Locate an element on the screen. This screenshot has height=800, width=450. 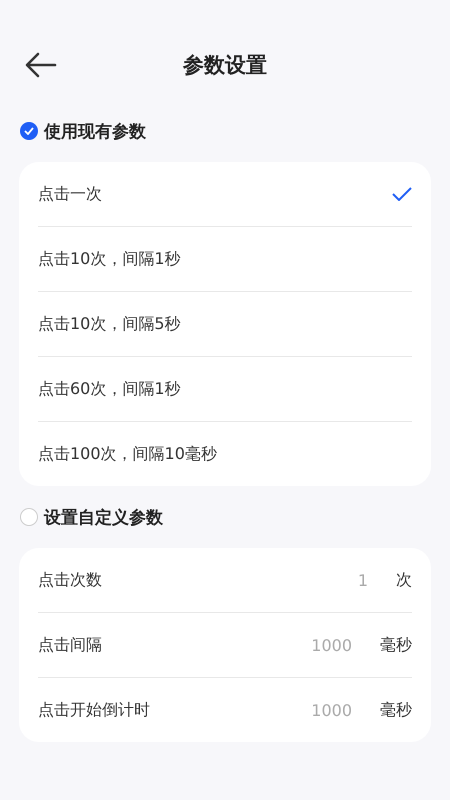
option-item: 点击60次，间隔1秒 is located at coordinates (225, 389).